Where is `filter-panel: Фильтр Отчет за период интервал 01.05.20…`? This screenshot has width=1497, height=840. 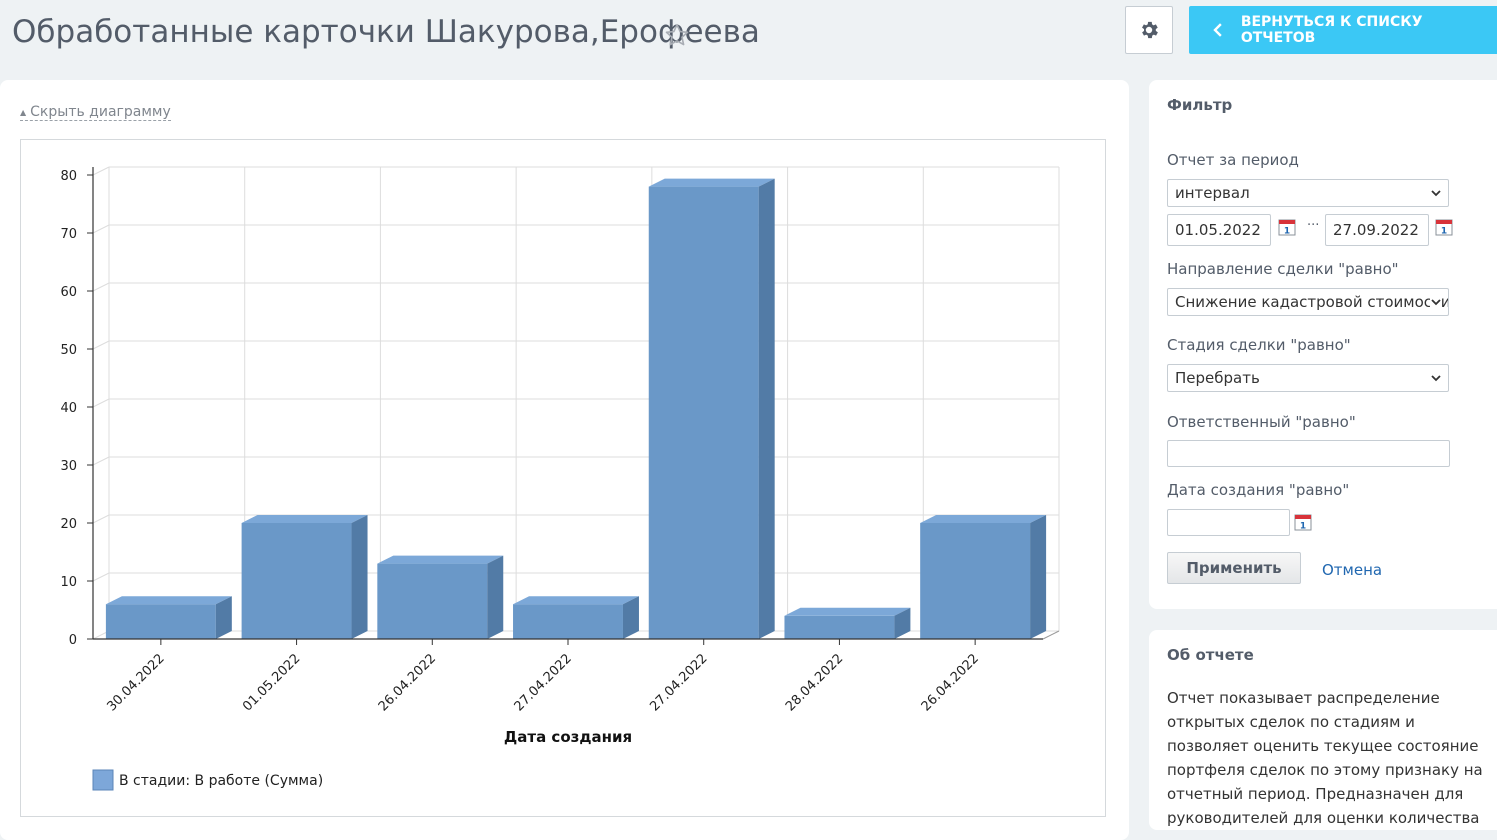 filter-panel: Фильтр Отчет за период интервал 01.05.20… is located at coordinates (1323, 344).